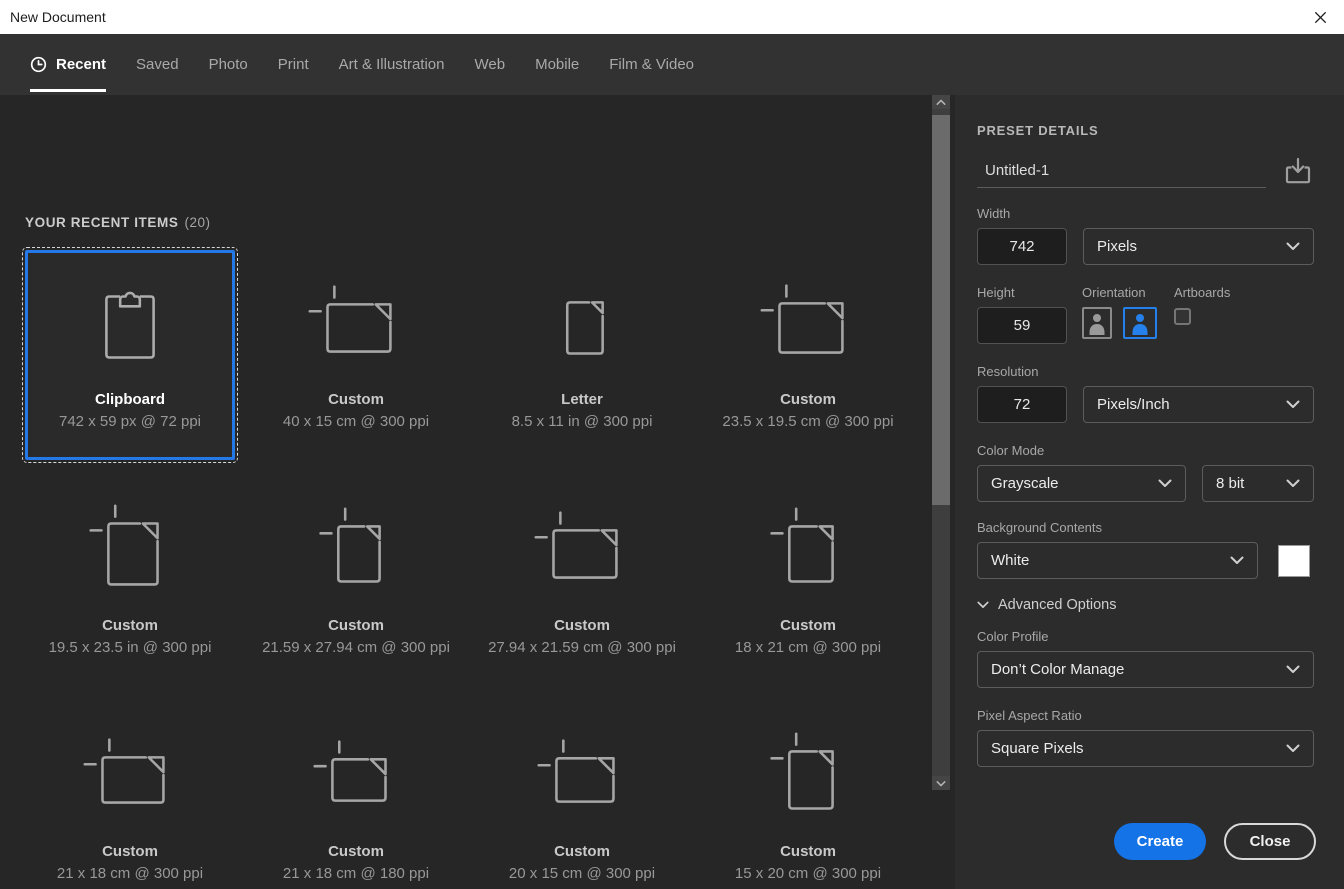  I want to click on recent-items-count: (20), so click(197, 222).